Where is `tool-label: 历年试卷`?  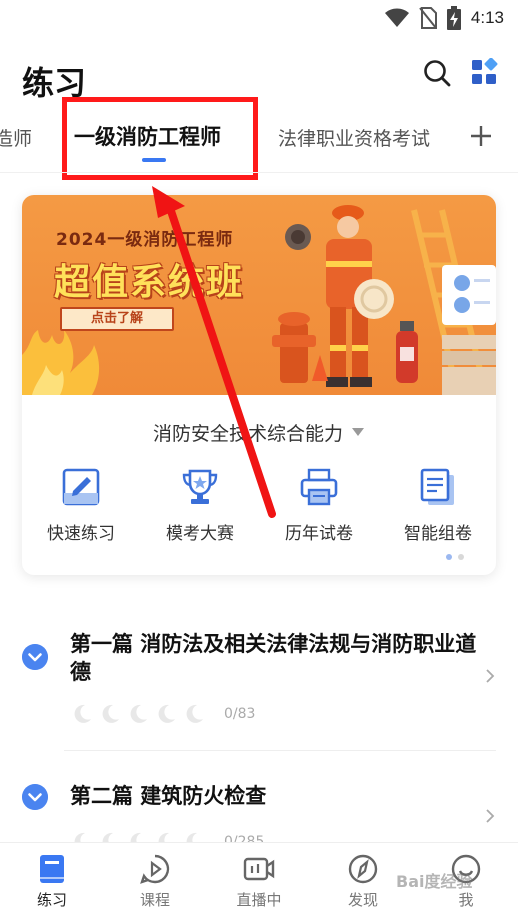
tool-label: 历年试卷 is located at coordinates (319, 534).